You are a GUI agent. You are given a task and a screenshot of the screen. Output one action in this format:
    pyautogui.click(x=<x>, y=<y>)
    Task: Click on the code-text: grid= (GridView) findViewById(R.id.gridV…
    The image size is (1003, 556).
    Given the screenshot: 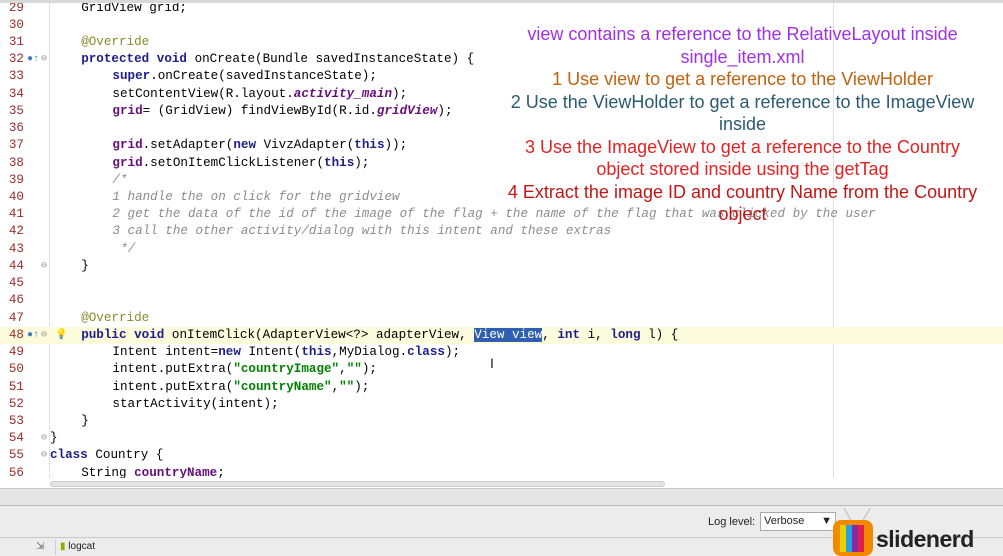 What is the action you would take?
    pyautogui.click(x=282, y=111)
    